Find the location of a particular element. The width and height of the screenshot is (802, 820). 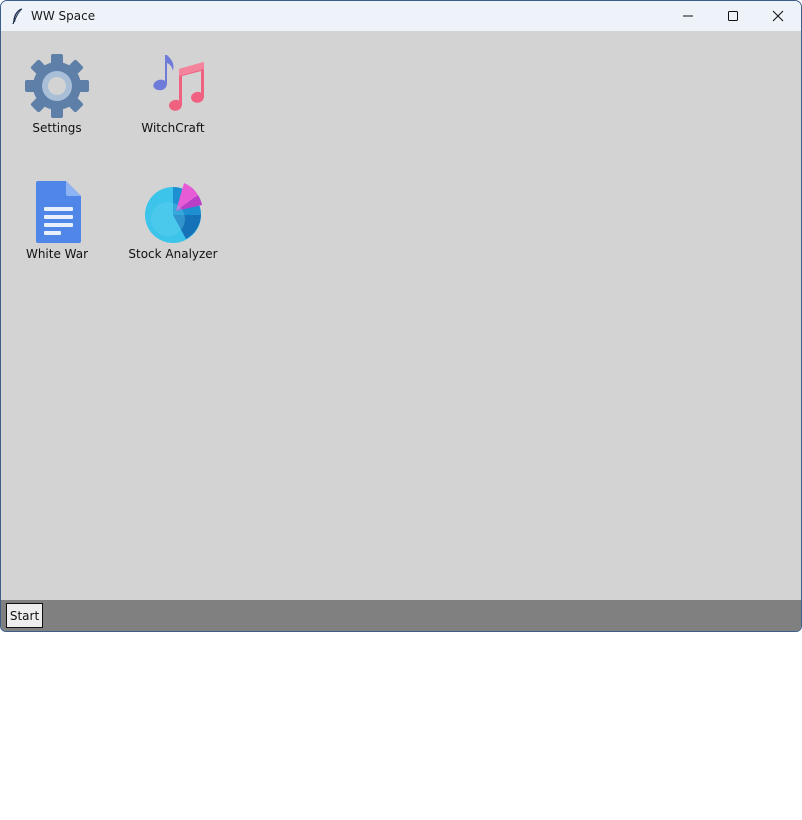

desktop-icon-witchcraft: WitchCraft is located at coordinates (173, 99).